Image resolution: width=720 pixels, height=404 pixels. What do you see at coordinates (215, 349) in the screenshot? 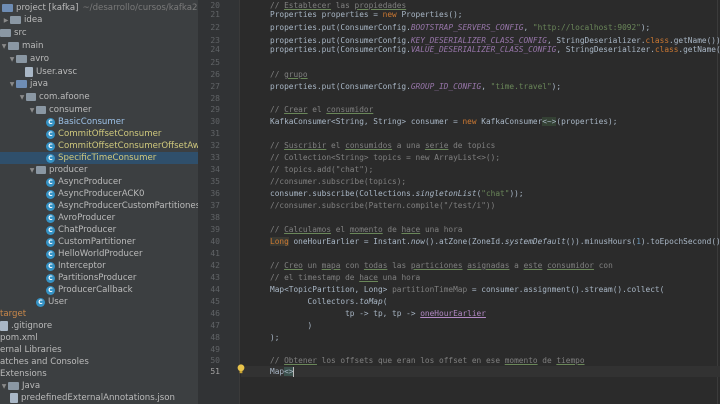
I see `line-number: 49` at bounding box center [215, 349].